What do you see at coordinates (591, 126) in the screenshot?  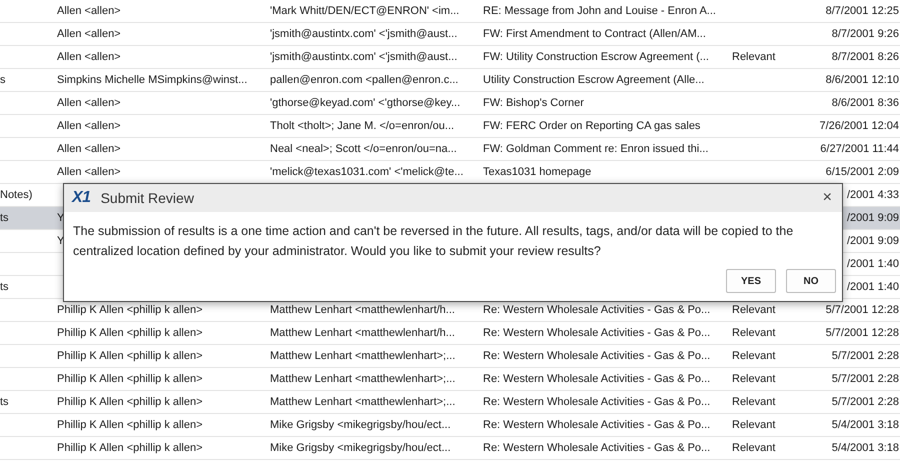 I see `table-cell: FW: FERC Order on Reporting CA gas sales` at bounding box center [591, 126].